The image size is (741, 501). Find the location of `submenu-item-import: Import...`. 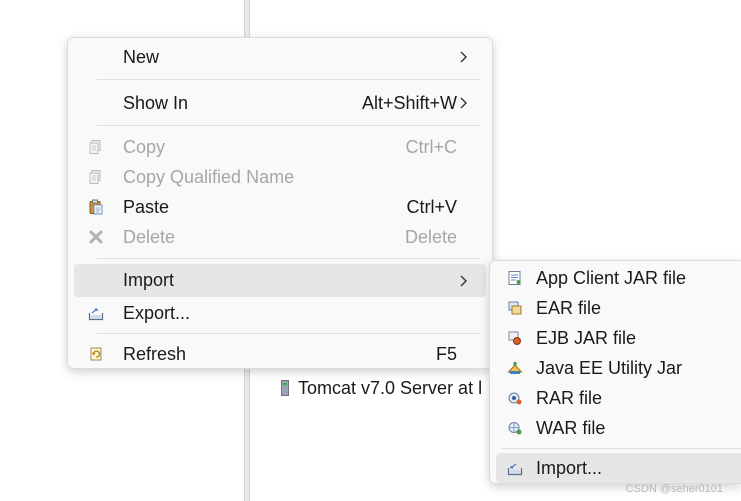

submenu-item-import: Import... is located at coordinates (618, 468).